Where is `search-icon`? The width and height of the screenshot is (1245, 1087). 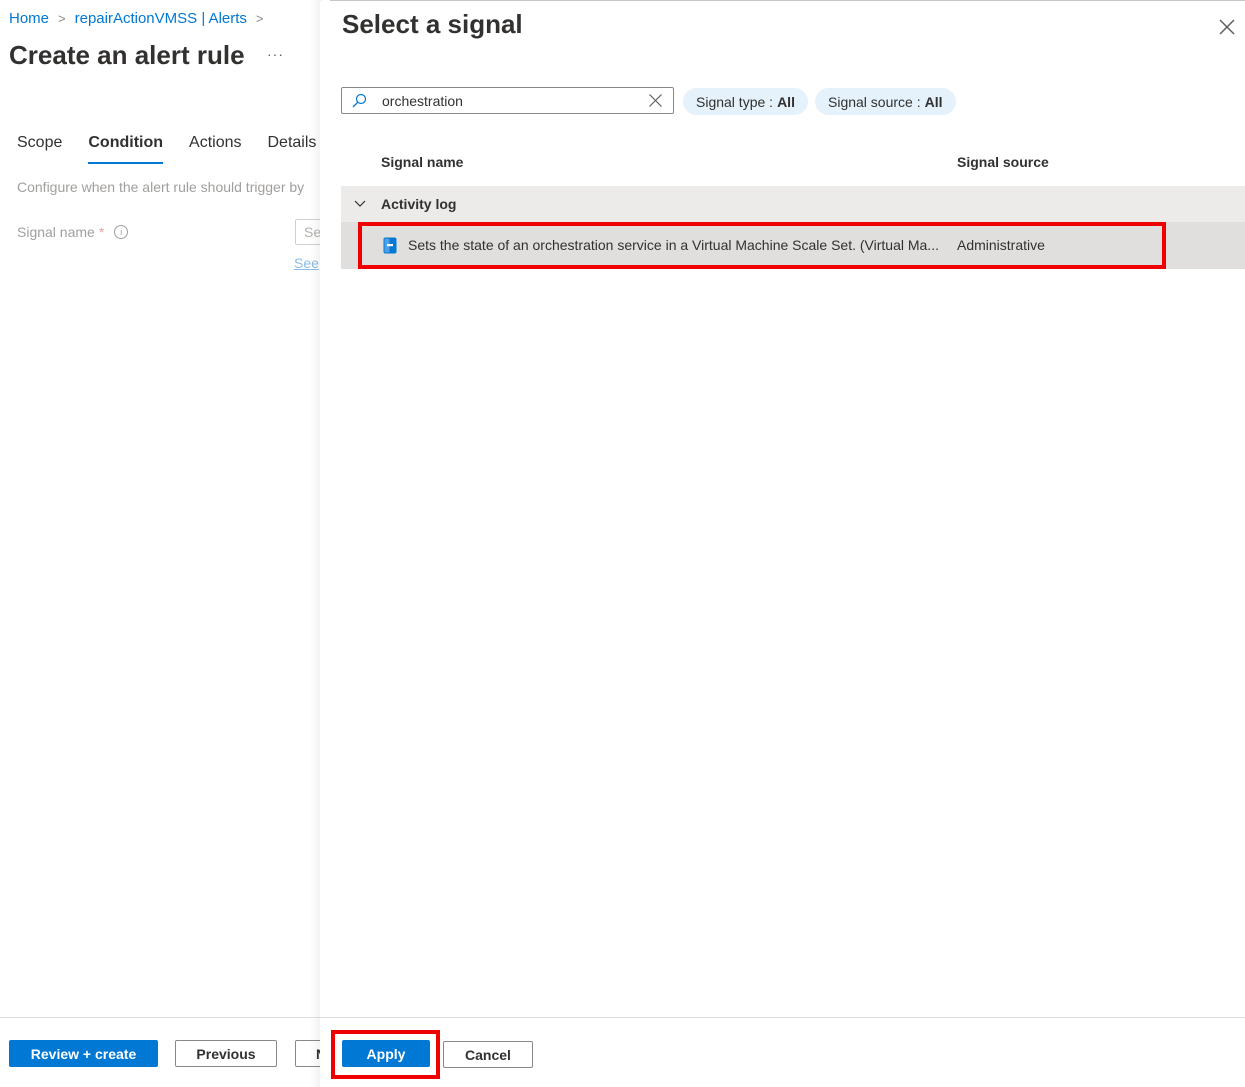
search-icon is located at coordinates (359, 100).